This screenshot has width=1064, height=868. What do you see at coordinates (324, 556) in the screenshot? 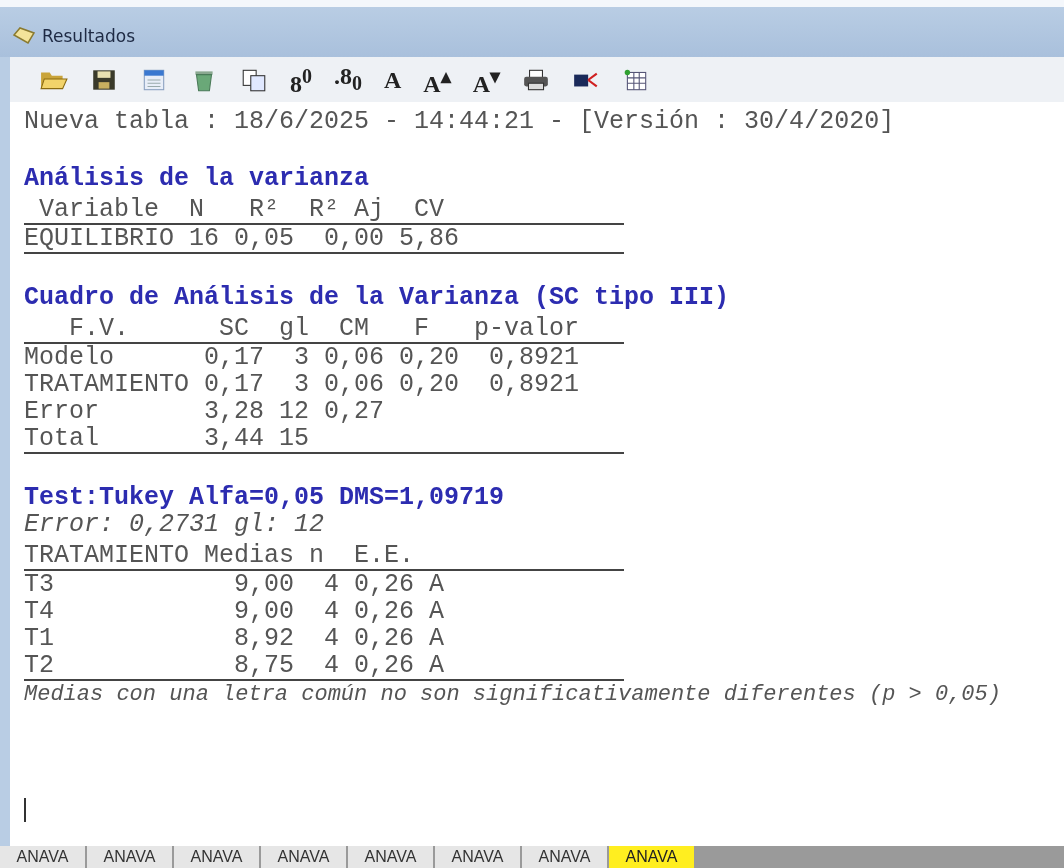
I see `table-header: TRATAMIENTO Medias n E.E.` at bounding box center [324, 556].